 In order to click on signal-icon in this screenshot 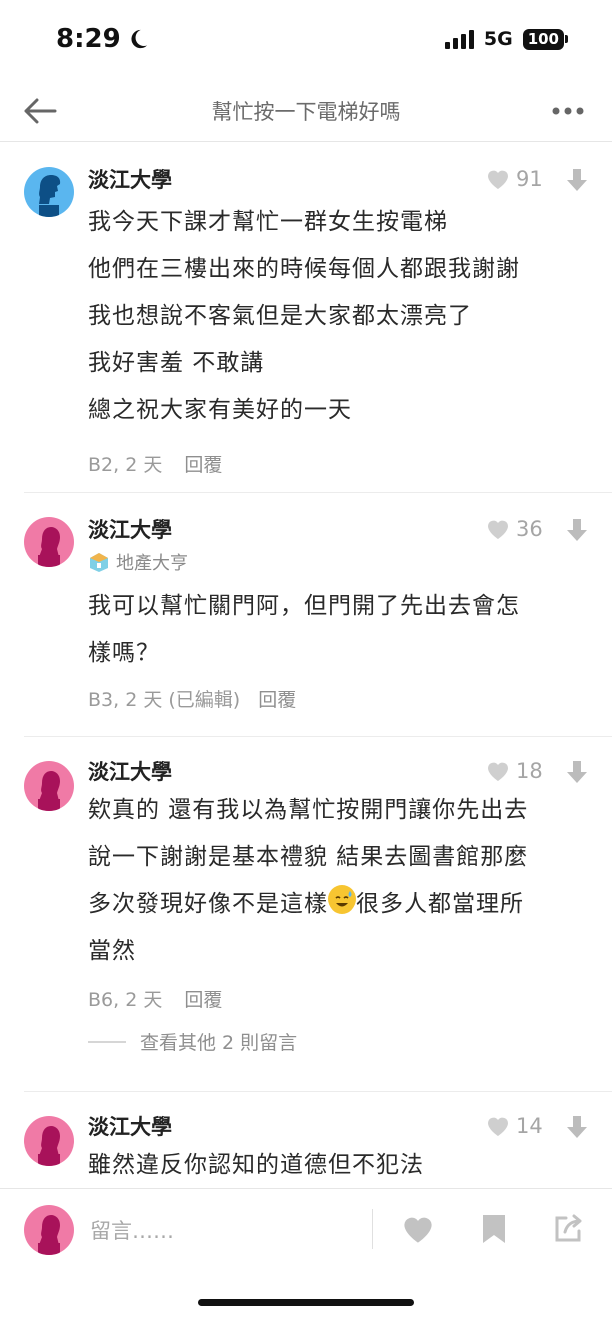, I will do `click(459, 39)`.